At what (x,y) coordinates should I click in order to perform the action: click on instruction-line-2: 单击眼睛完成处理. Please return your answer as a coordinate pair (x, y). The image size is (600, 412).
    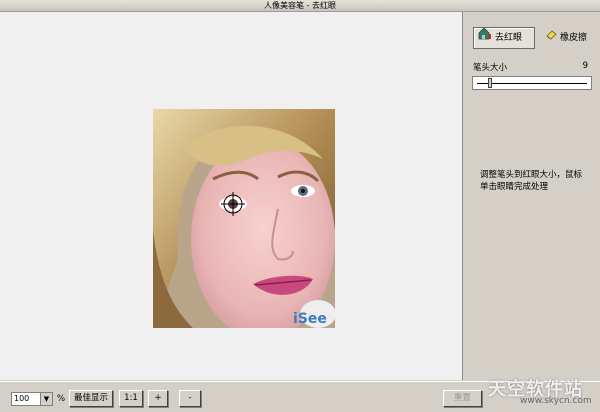
    Looking at the image, I should click on (514, 187).